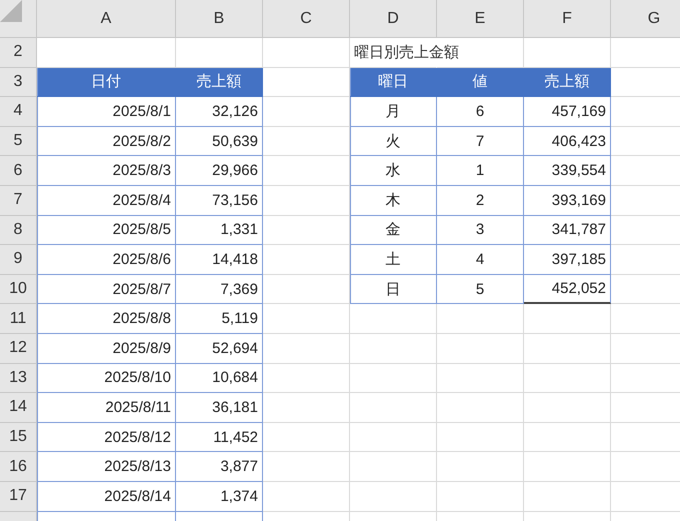  What do you see at coordinates (567, 289) in the screenshot?
I see `table-cell: 452,052` at bounding box center [567, 289].